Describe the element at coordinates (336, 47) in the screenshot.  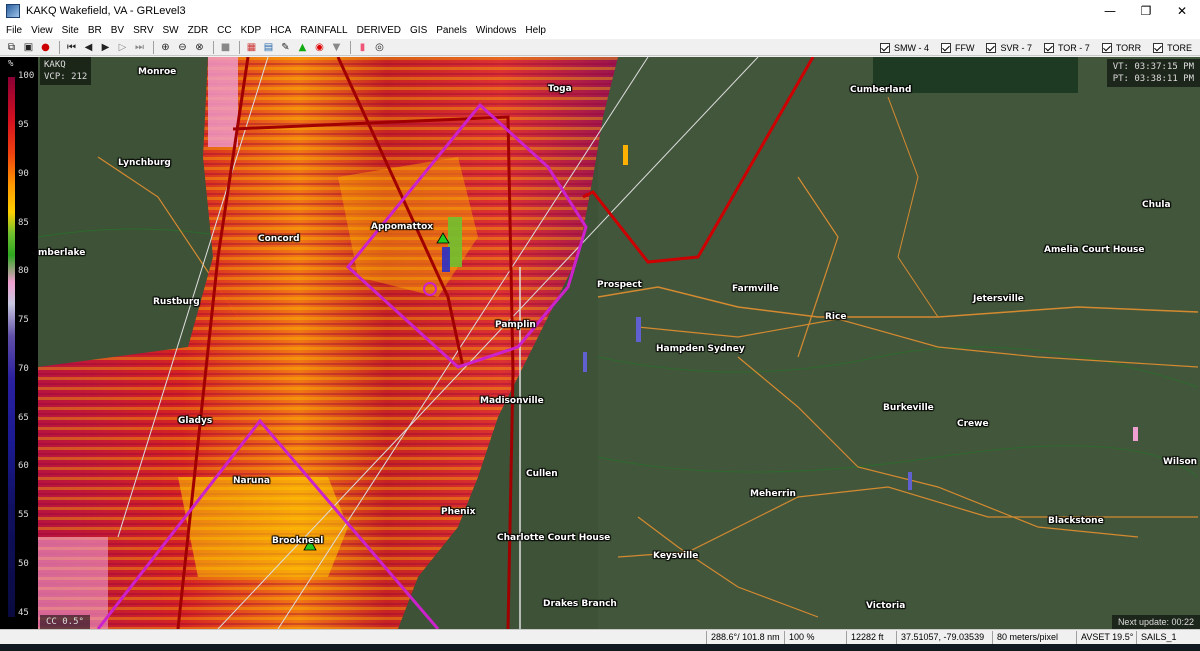
I see `shield-icon: ▼` at that location.